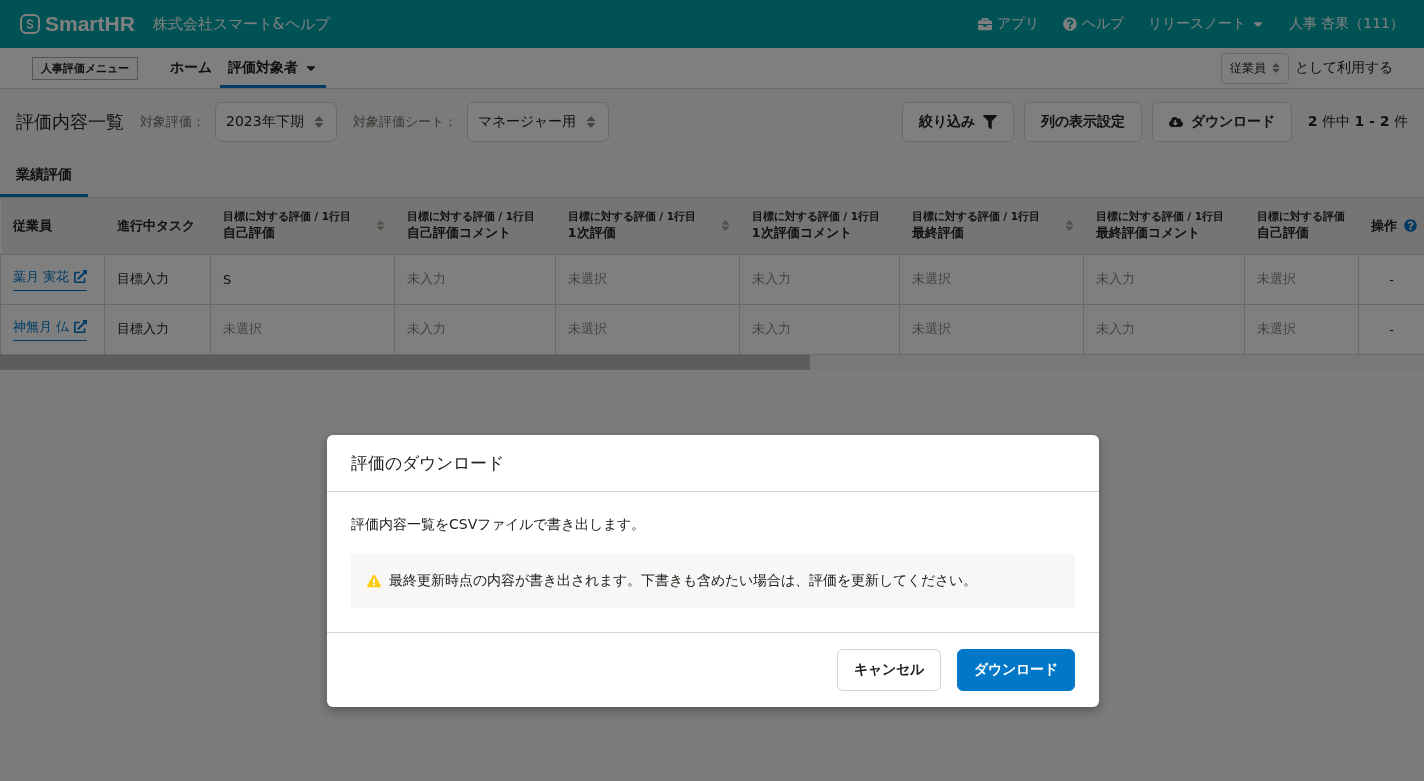  Describe the element at coordinates (50, 279) in the screenshot. I see `employee-link: 葉月 実花` at that location.